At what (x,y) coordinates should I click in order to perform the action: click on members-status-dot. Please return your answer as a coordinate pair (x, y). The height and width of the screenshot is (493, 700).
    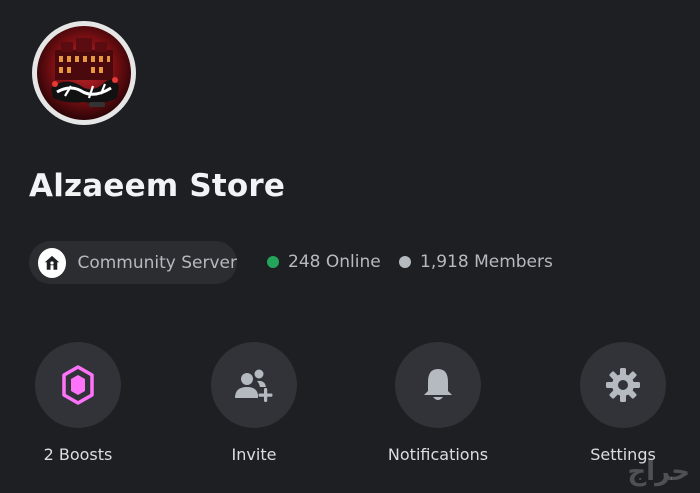
    Looking at the image, I should click on (405, 262).